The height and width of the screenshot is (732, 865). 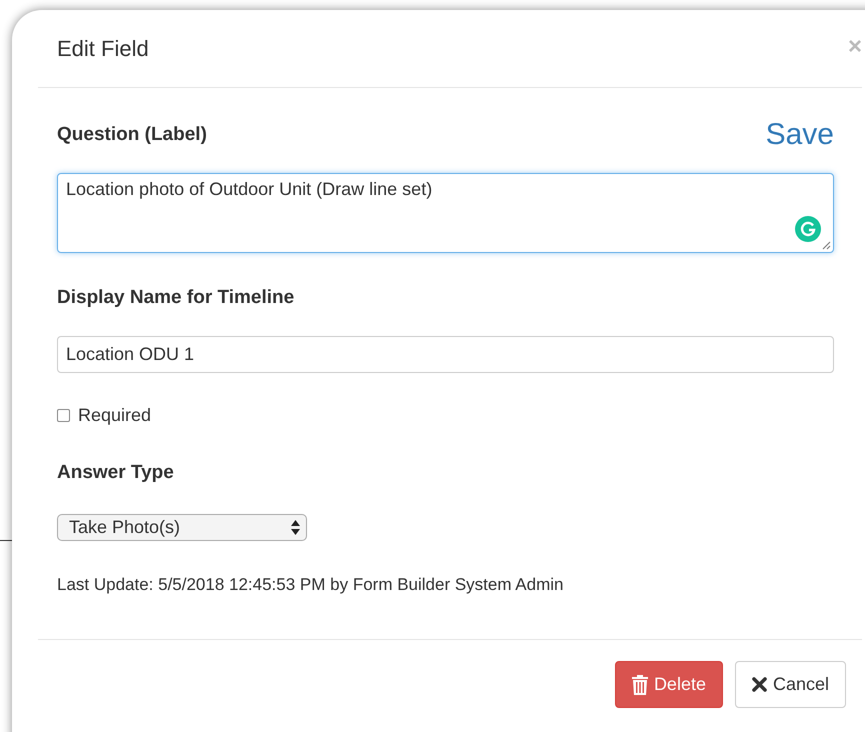 What do you see at coordinates (640, 684) in the screenshot?
I see `trash-icon` at bounding box center [640, 684].